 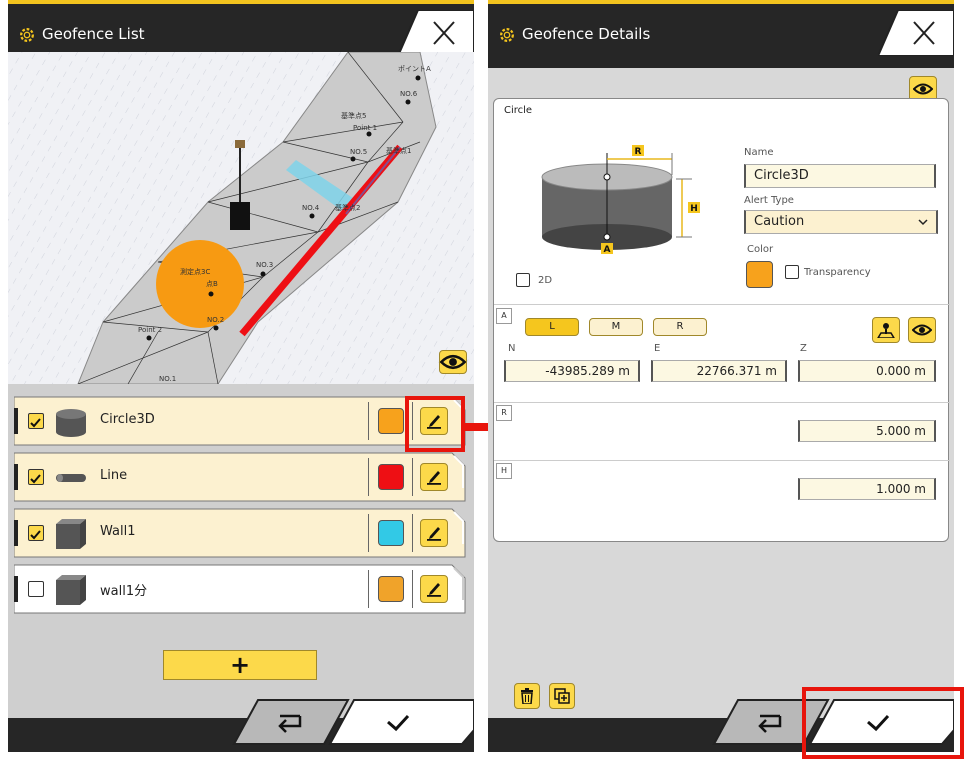 What do you see at coordinates (719, 371) in the screenshot?
I see `e-coordinate-field: 22766.371 m` at bounding box center [719, 371].